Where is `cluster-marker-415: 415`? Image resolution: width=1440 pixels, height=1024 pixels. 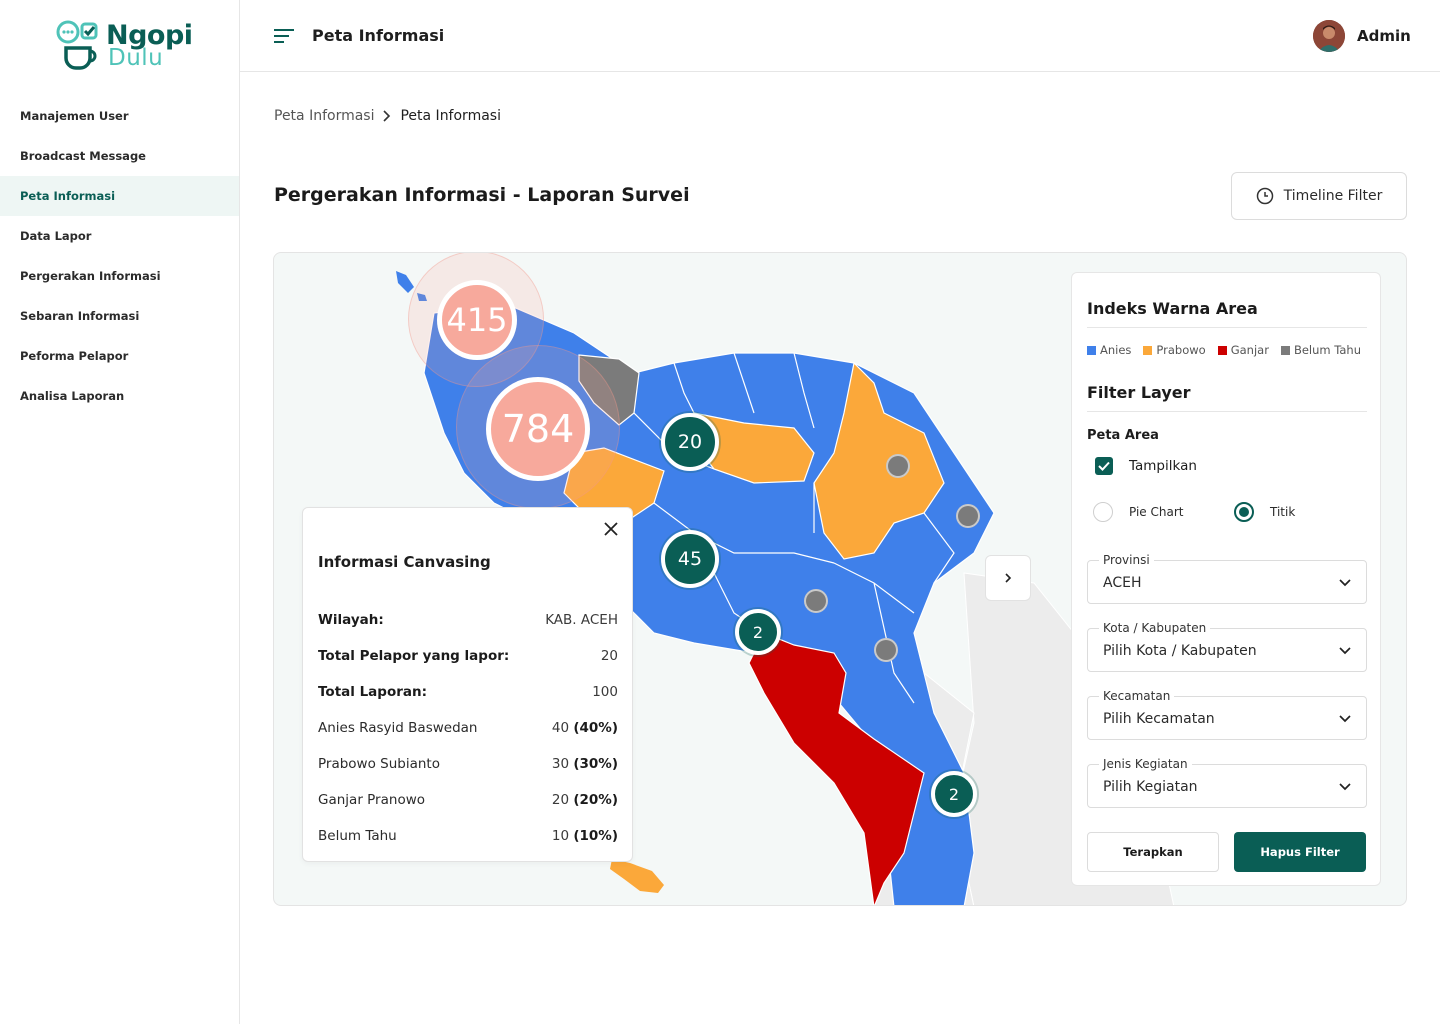
cluster-marker-415: 415 is located at coordinates (477, 320).